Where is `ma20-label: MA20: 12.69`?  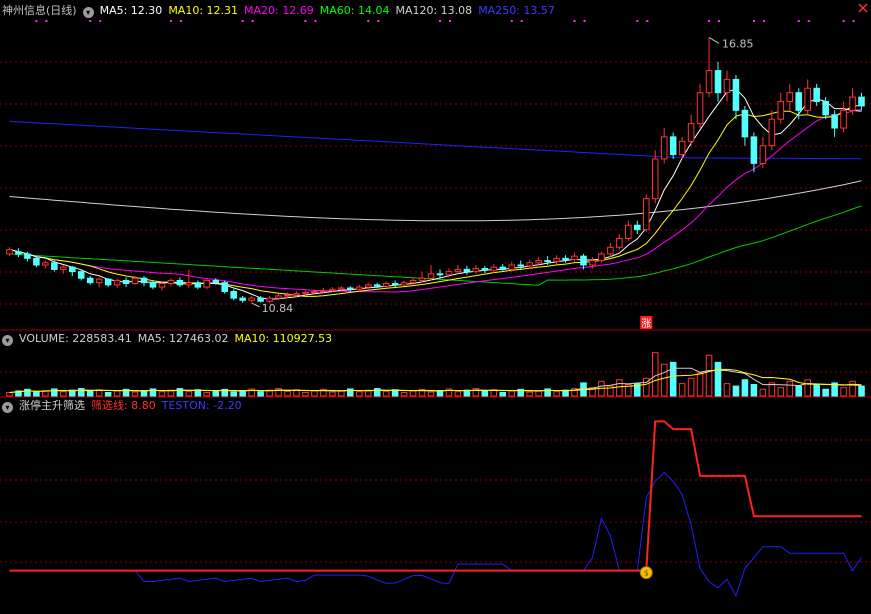
ma20-label: MA20: 12.69 is located at coordinates (279, 10).